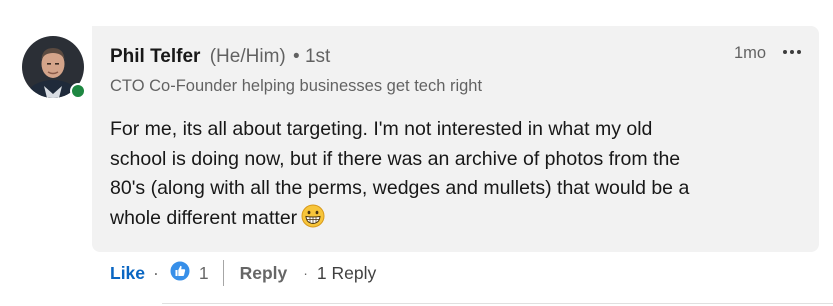 The height and width of the screenshot is (306, 833). I want to click on author-info: Phil Telfer (He/Him) • 1st, so click(220, 57).